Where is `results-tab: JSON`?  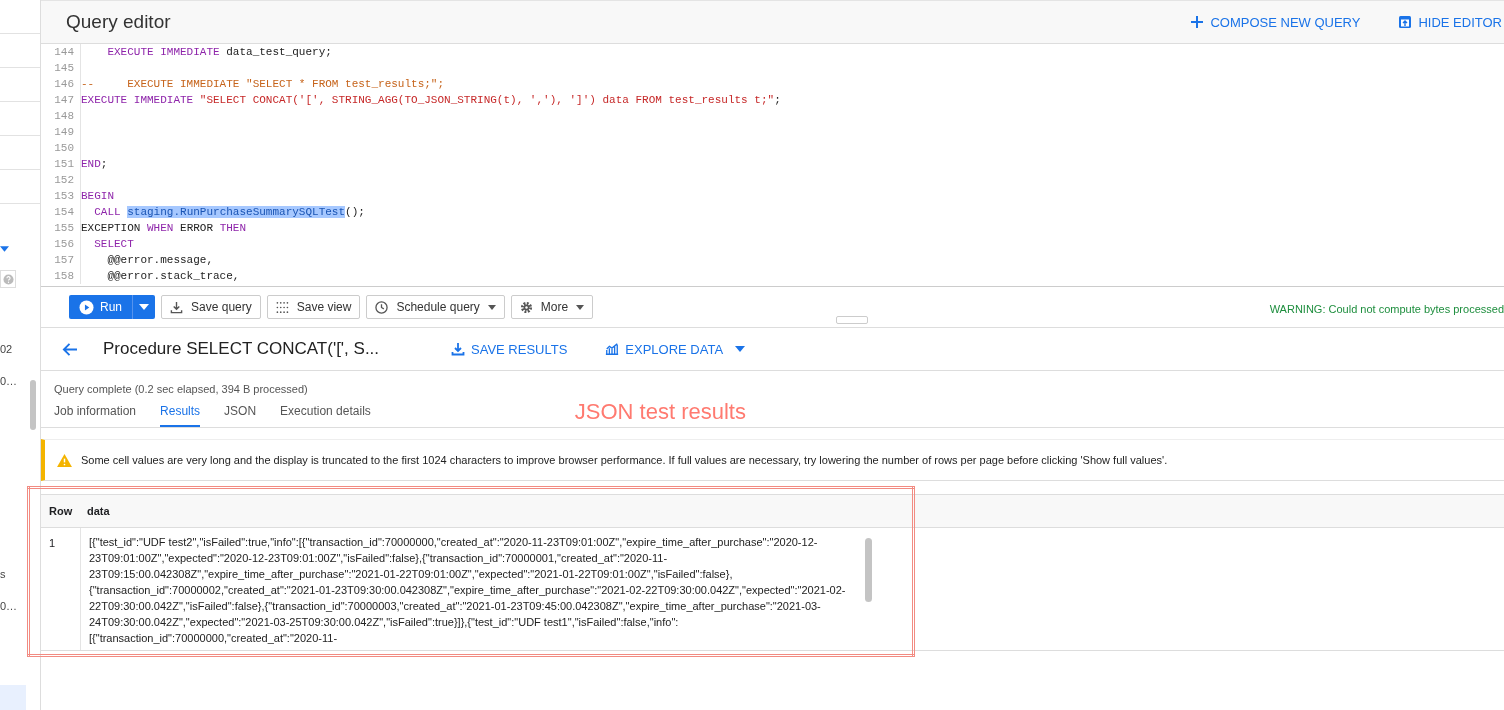 results-tab: JSON is located at coordinates (240, 415).